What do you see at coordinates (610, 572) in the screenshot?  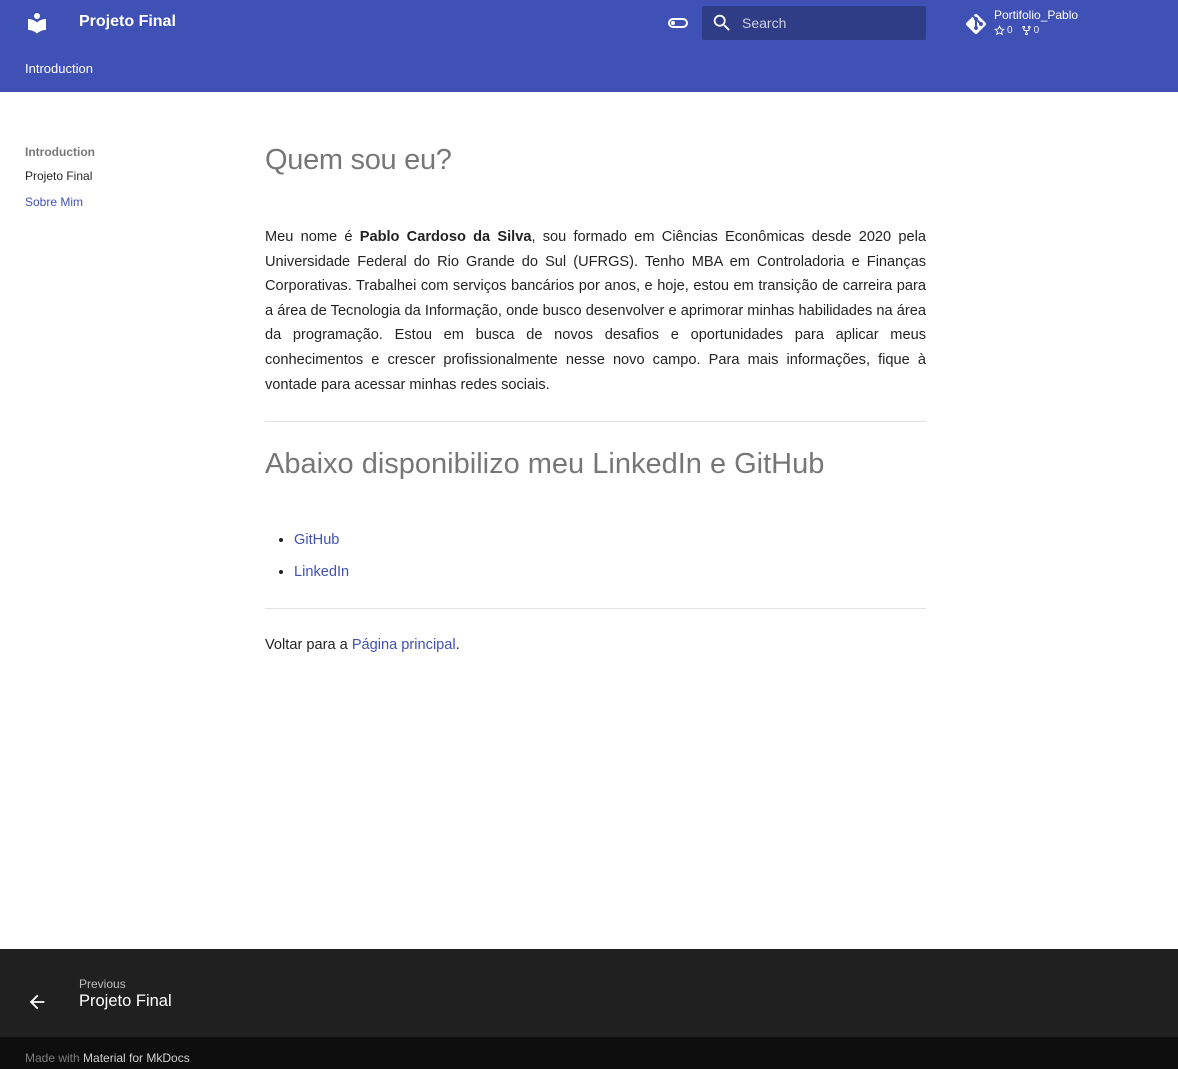 I see `list-item: LinkedIn` at bounding box center [610, 572].